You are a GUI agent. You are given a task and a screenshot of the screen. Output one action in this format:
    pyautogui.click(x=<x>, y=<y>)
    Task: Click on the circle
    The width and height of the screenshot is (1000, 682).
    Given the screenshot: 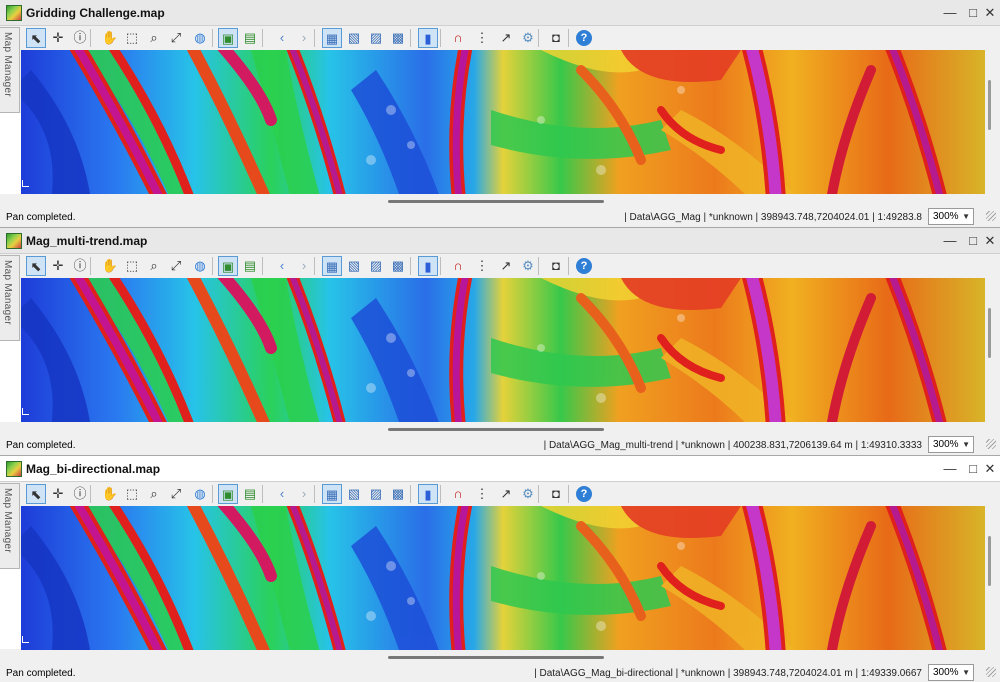 What is the action you would take?
    pyautogui.click(x=411, y=373)
    